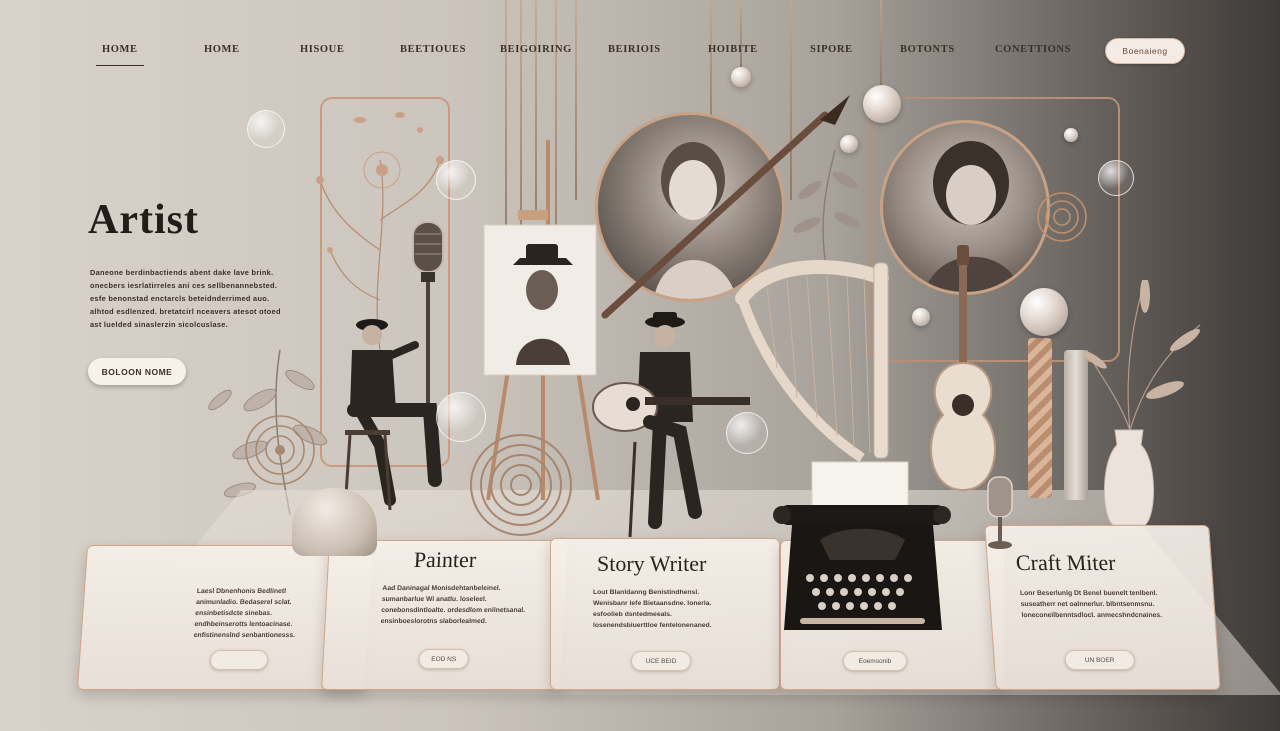 The image size is (1280, 731). I want to click on card-button, so click(239, 660).